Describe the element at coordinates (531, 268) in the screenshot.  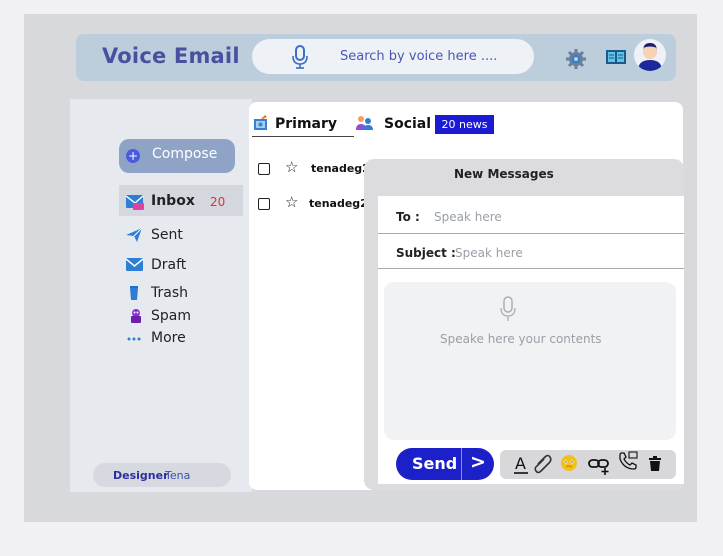
I see `subject-divider` at that location.